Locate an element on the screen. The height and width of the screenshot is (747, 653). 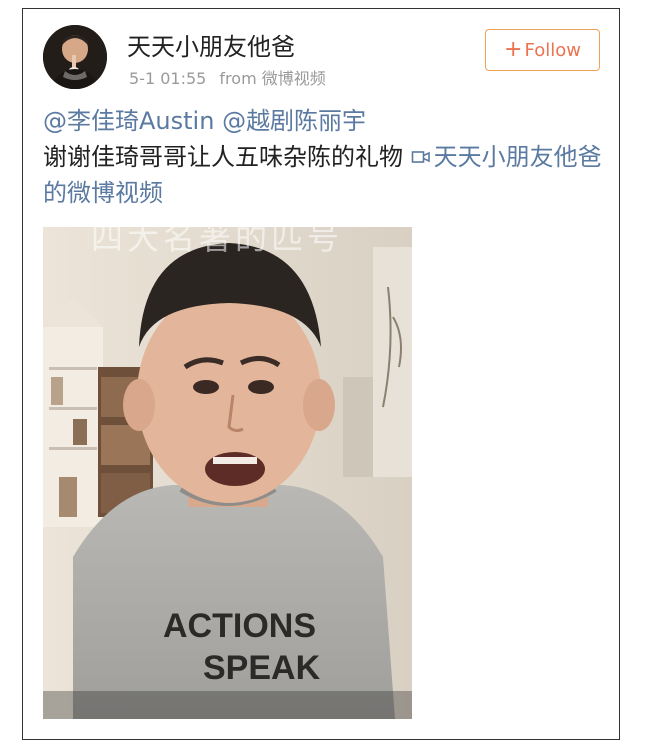
avatar-image is located at coordinates (75, 57).